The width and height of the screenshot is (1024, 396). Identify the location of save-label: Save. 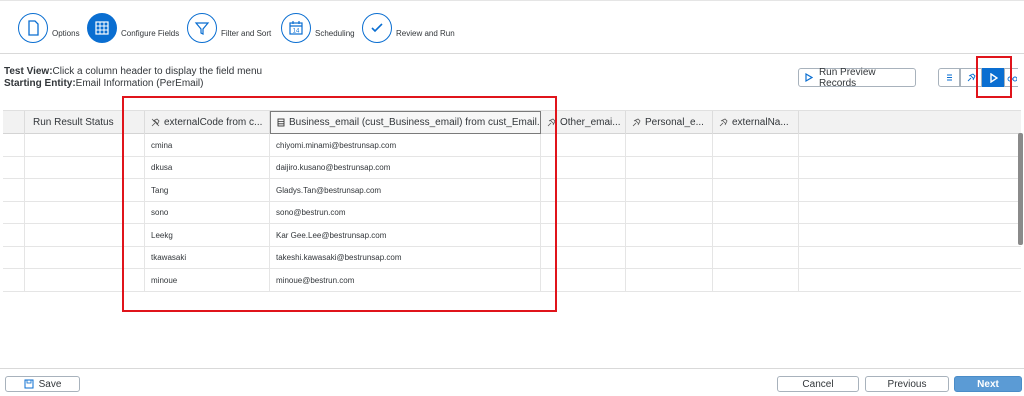
(50, 384).